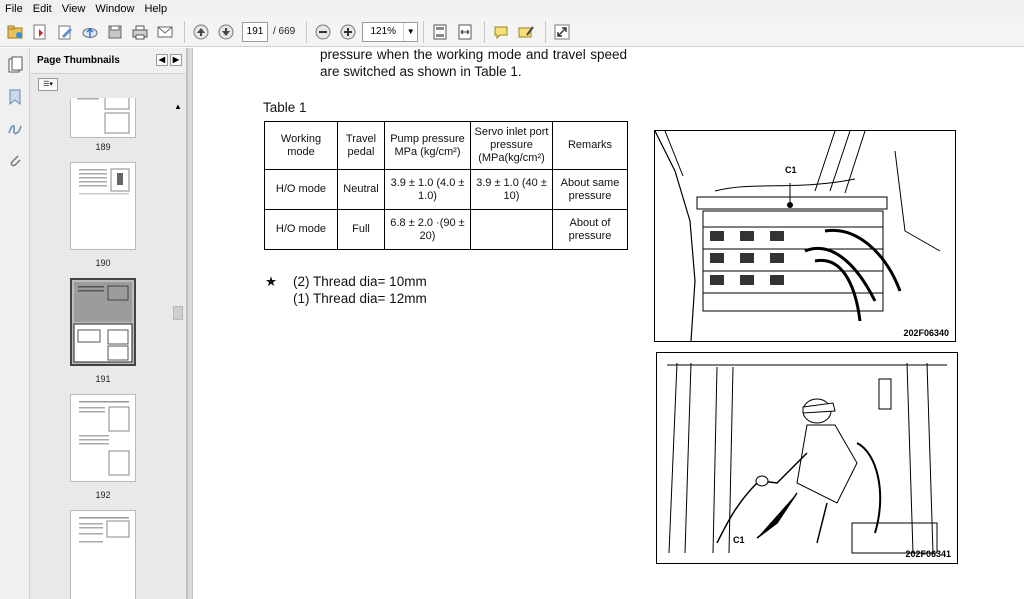 The width and height of the screenshot is (1024, 599). I want to click on cell-remarks: About of pressure, so click(590, 229).